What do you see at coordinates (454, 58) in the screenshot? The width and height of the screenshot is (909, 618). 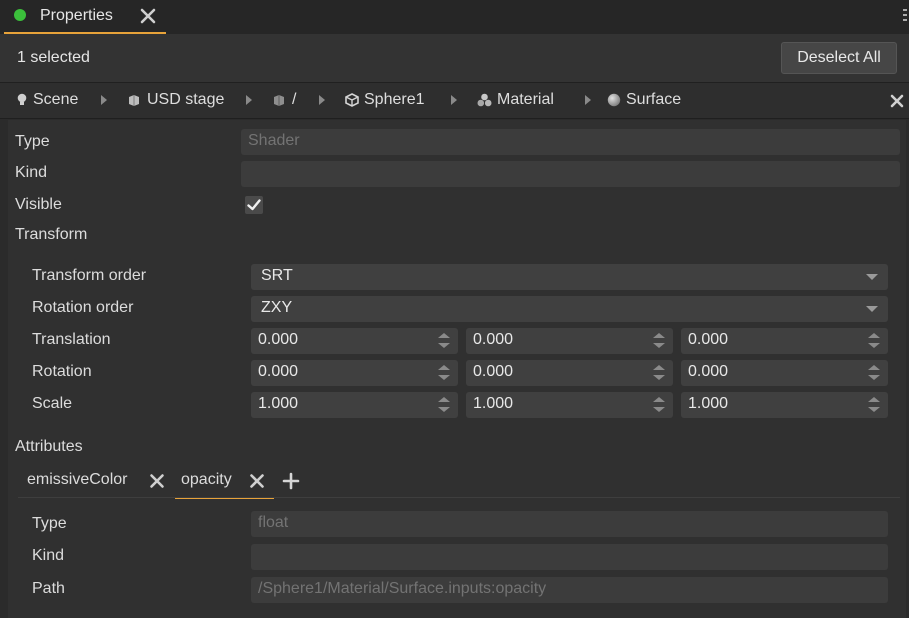 I see `selection-bar: 1 selected Deselect All` at bounding box center [454, 58].